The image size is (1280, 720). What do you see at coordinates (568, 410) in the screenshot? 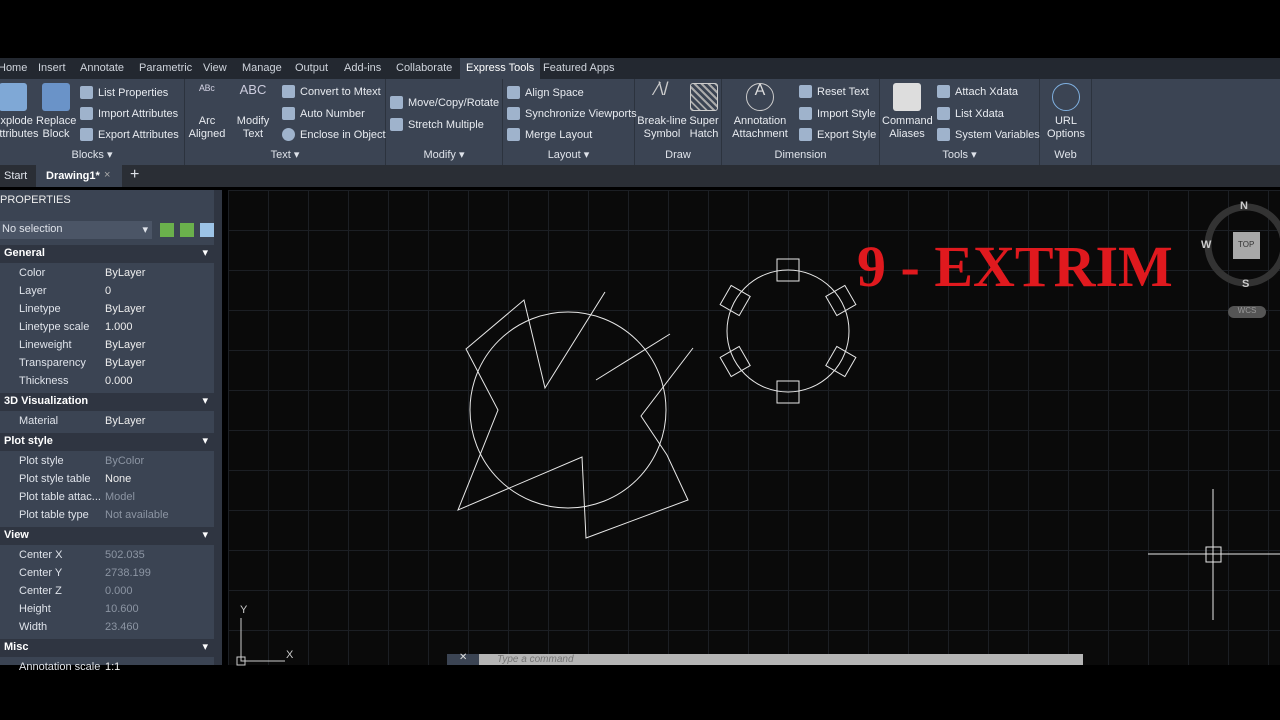
I see `circle-left` at bounding box center [568, 410].